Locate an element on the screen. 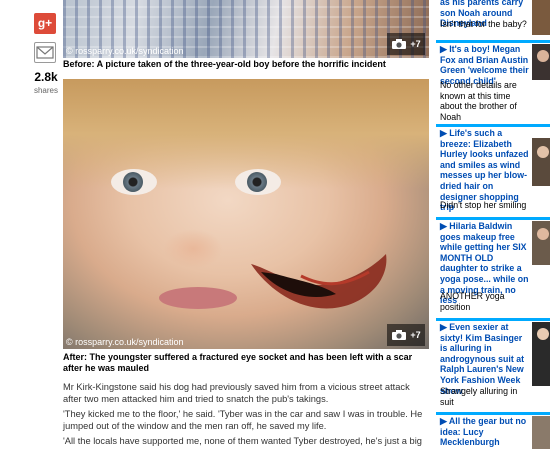 This screenshot has width=550, height=449. envelope-icon is located at coordinates (45, 52).